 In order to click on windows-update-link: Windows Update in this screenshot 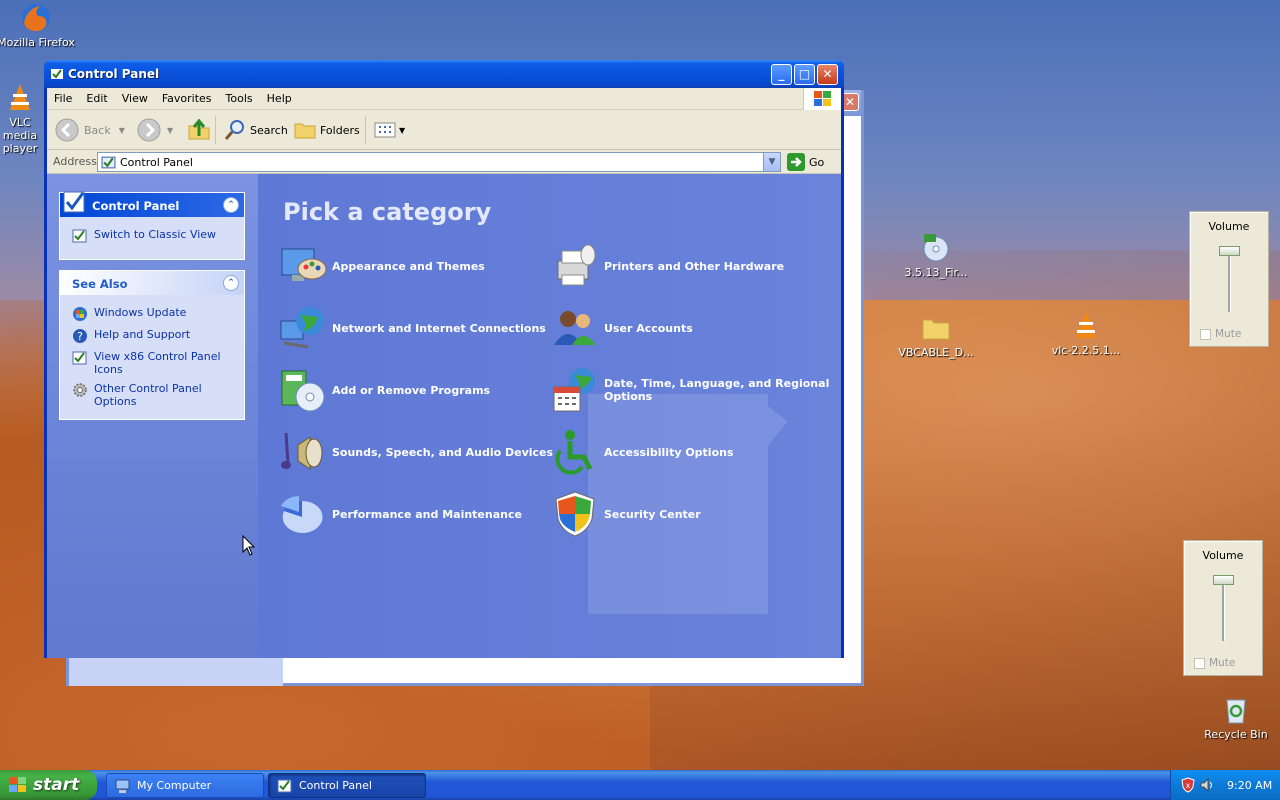, I will do `click(152, 314)`.